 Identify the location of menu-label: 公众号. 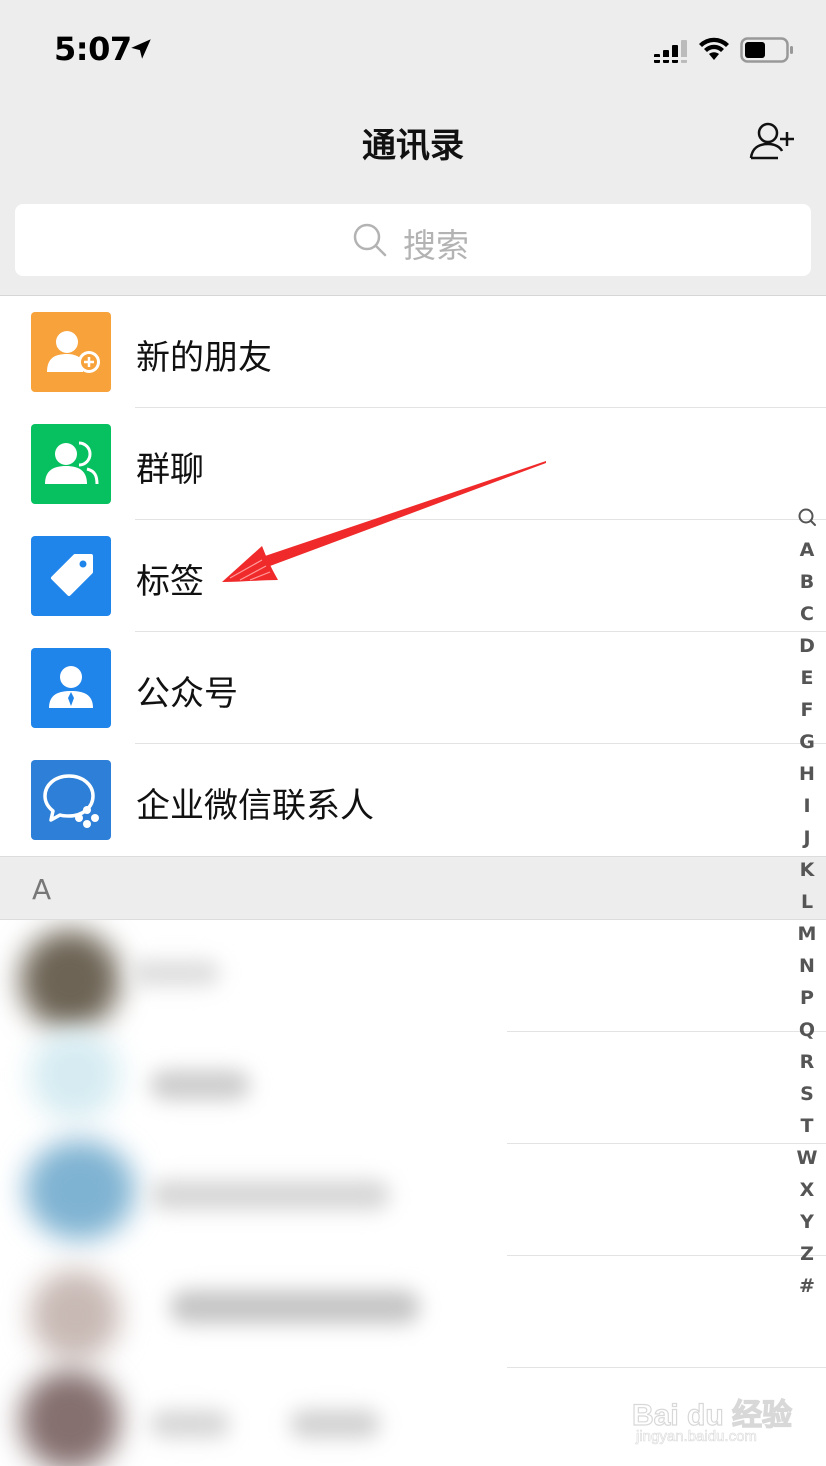
(187, 694).